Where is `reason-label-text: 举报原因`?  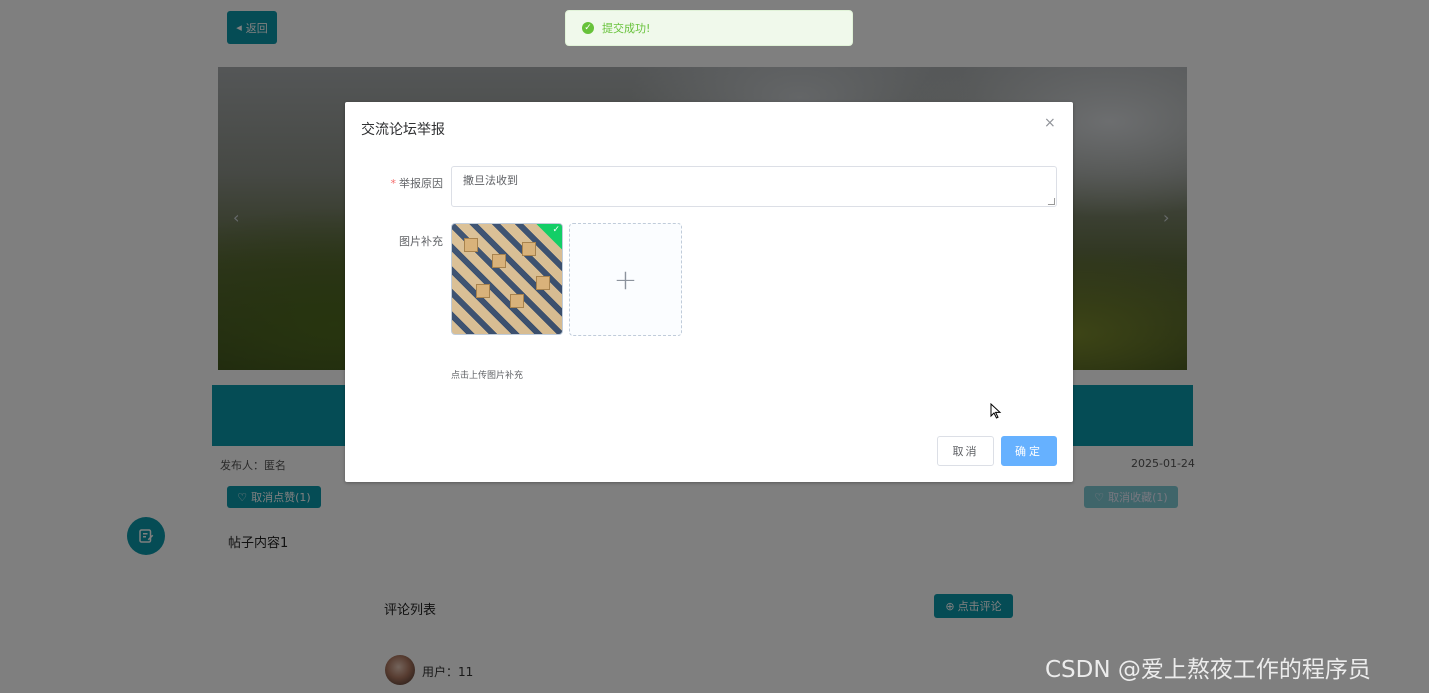
reason-label-text: 举报原因 is located at coordinates (421, 183).